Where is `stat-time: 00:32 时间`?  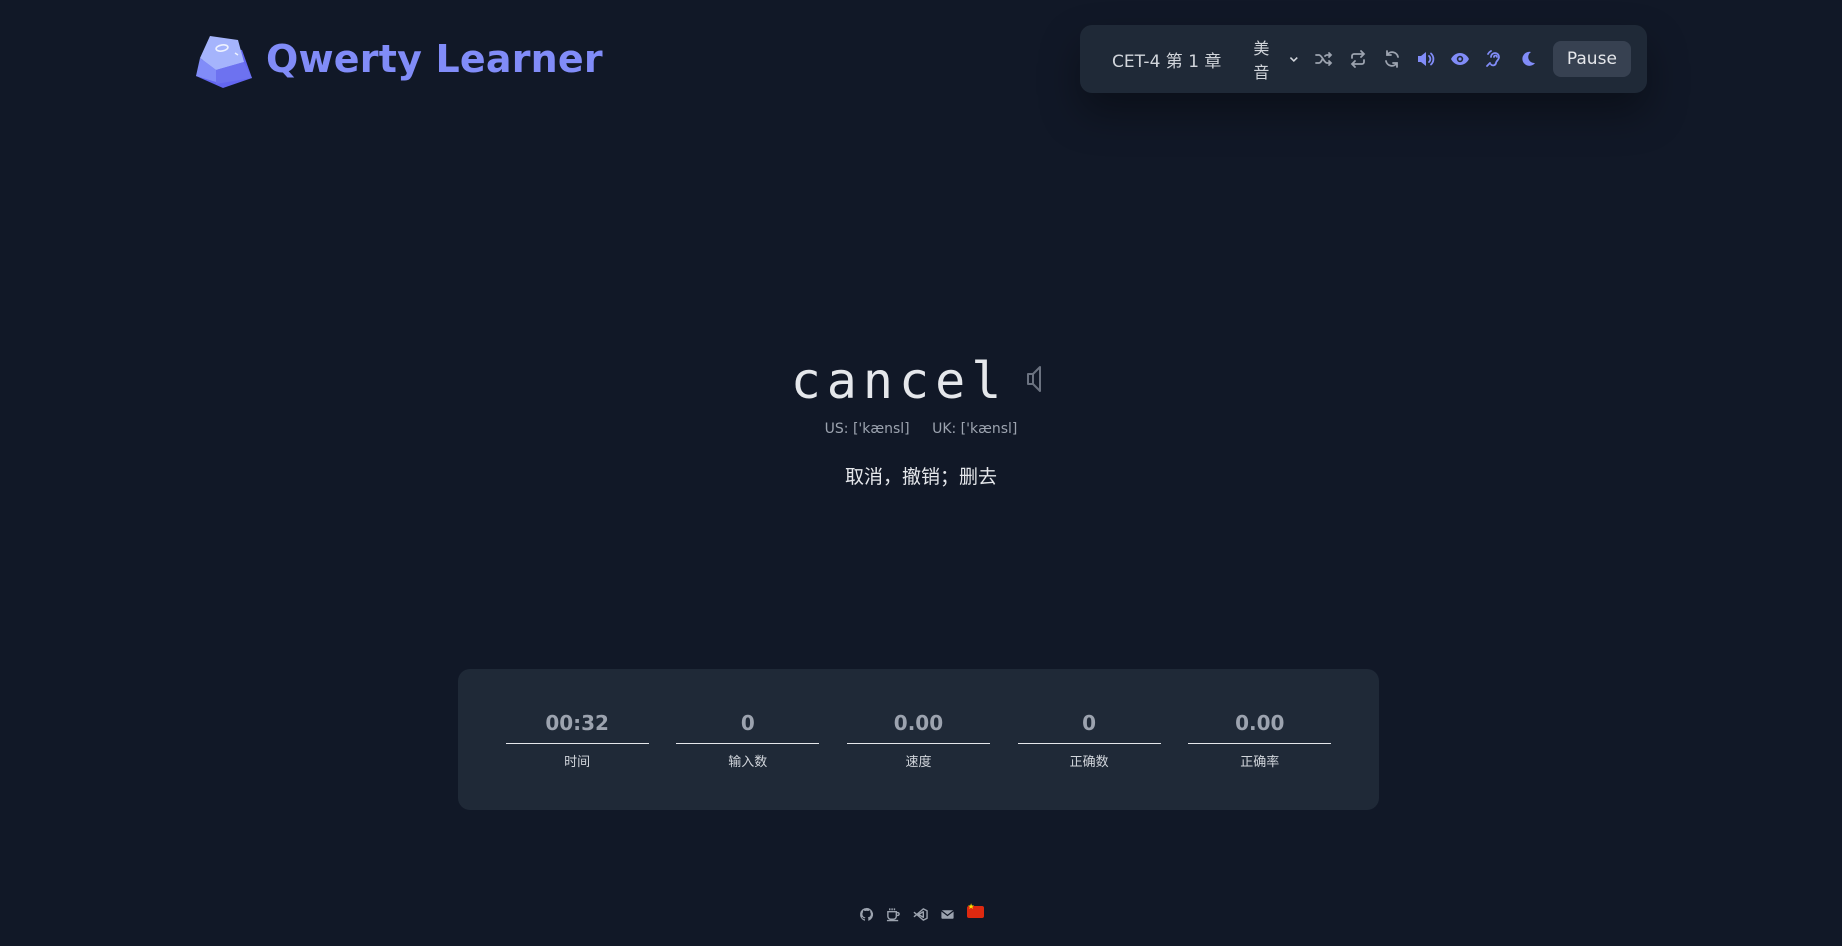 stat-time: 00:32 时间 is located at coordinates (577, 719).